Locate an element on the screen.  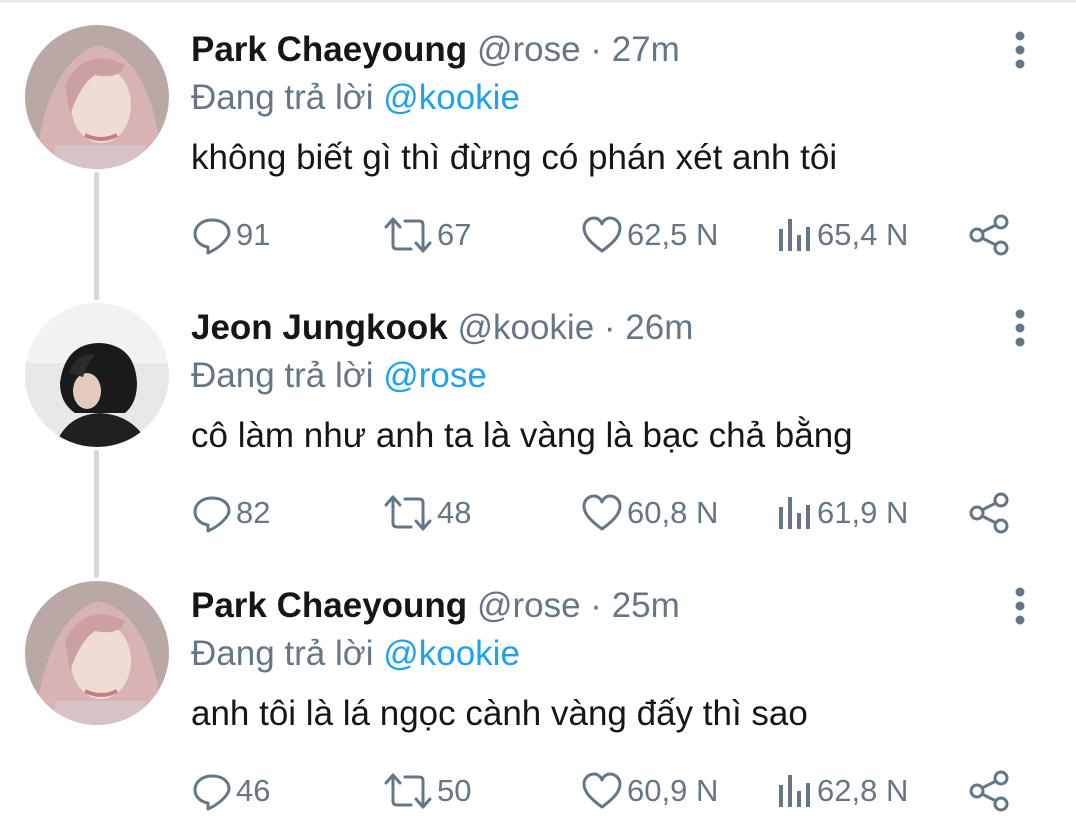
mention-link: @rose is located at coordinates (435, 375).